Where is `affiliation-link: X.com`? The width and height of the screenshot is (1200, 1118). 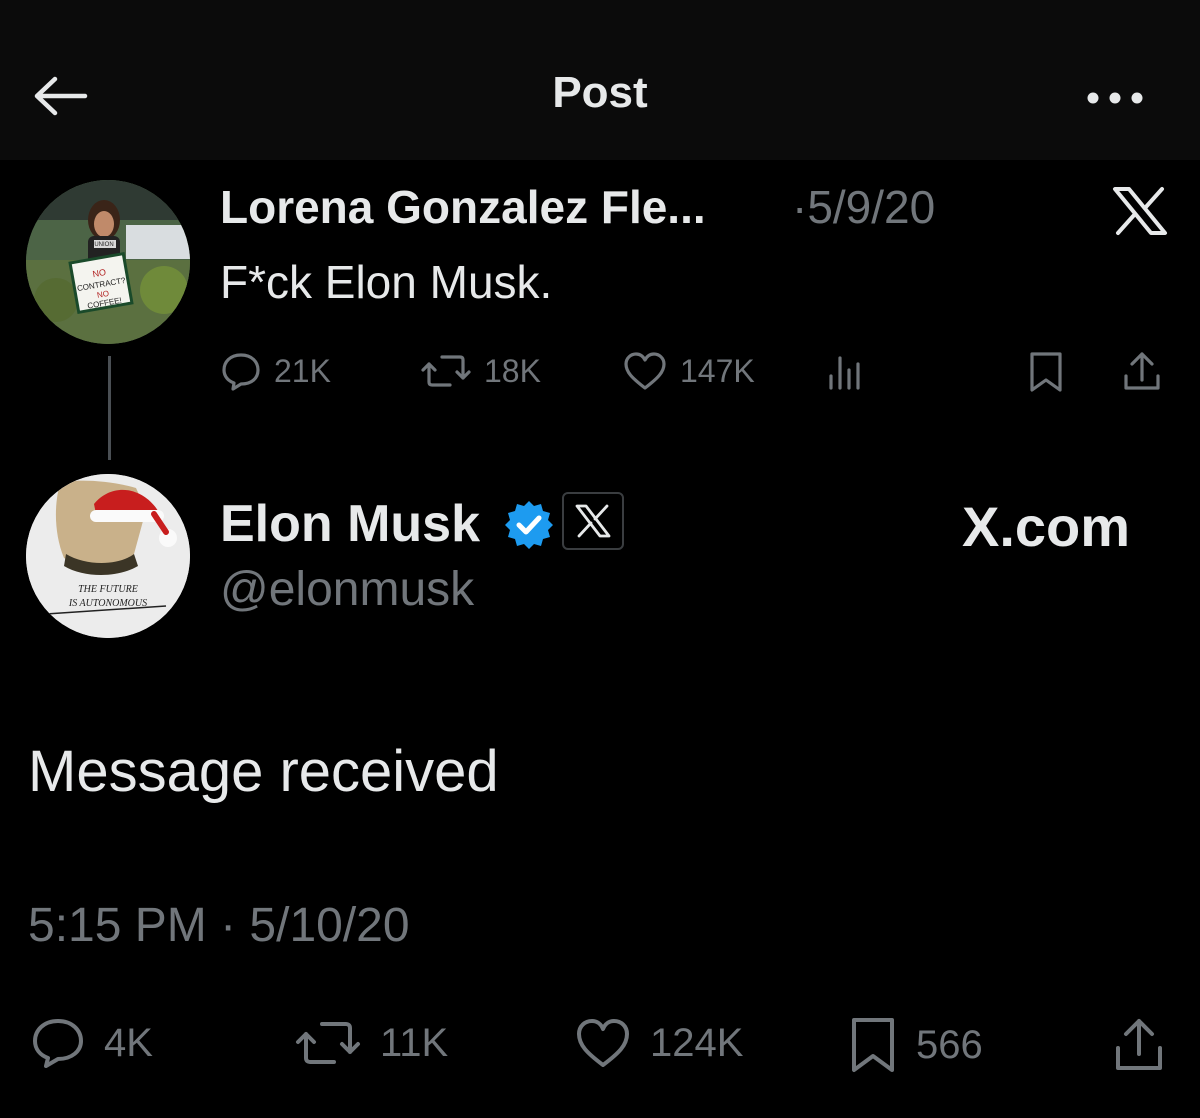
affiliation-link: X.com is located at coordinates (1046, 526).